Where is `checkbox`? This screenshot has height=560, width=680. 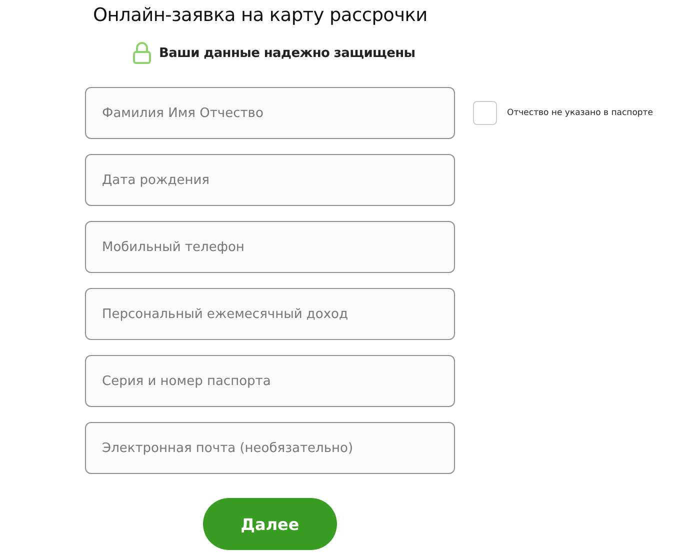
checkbox is located at coordinates (485, 113).